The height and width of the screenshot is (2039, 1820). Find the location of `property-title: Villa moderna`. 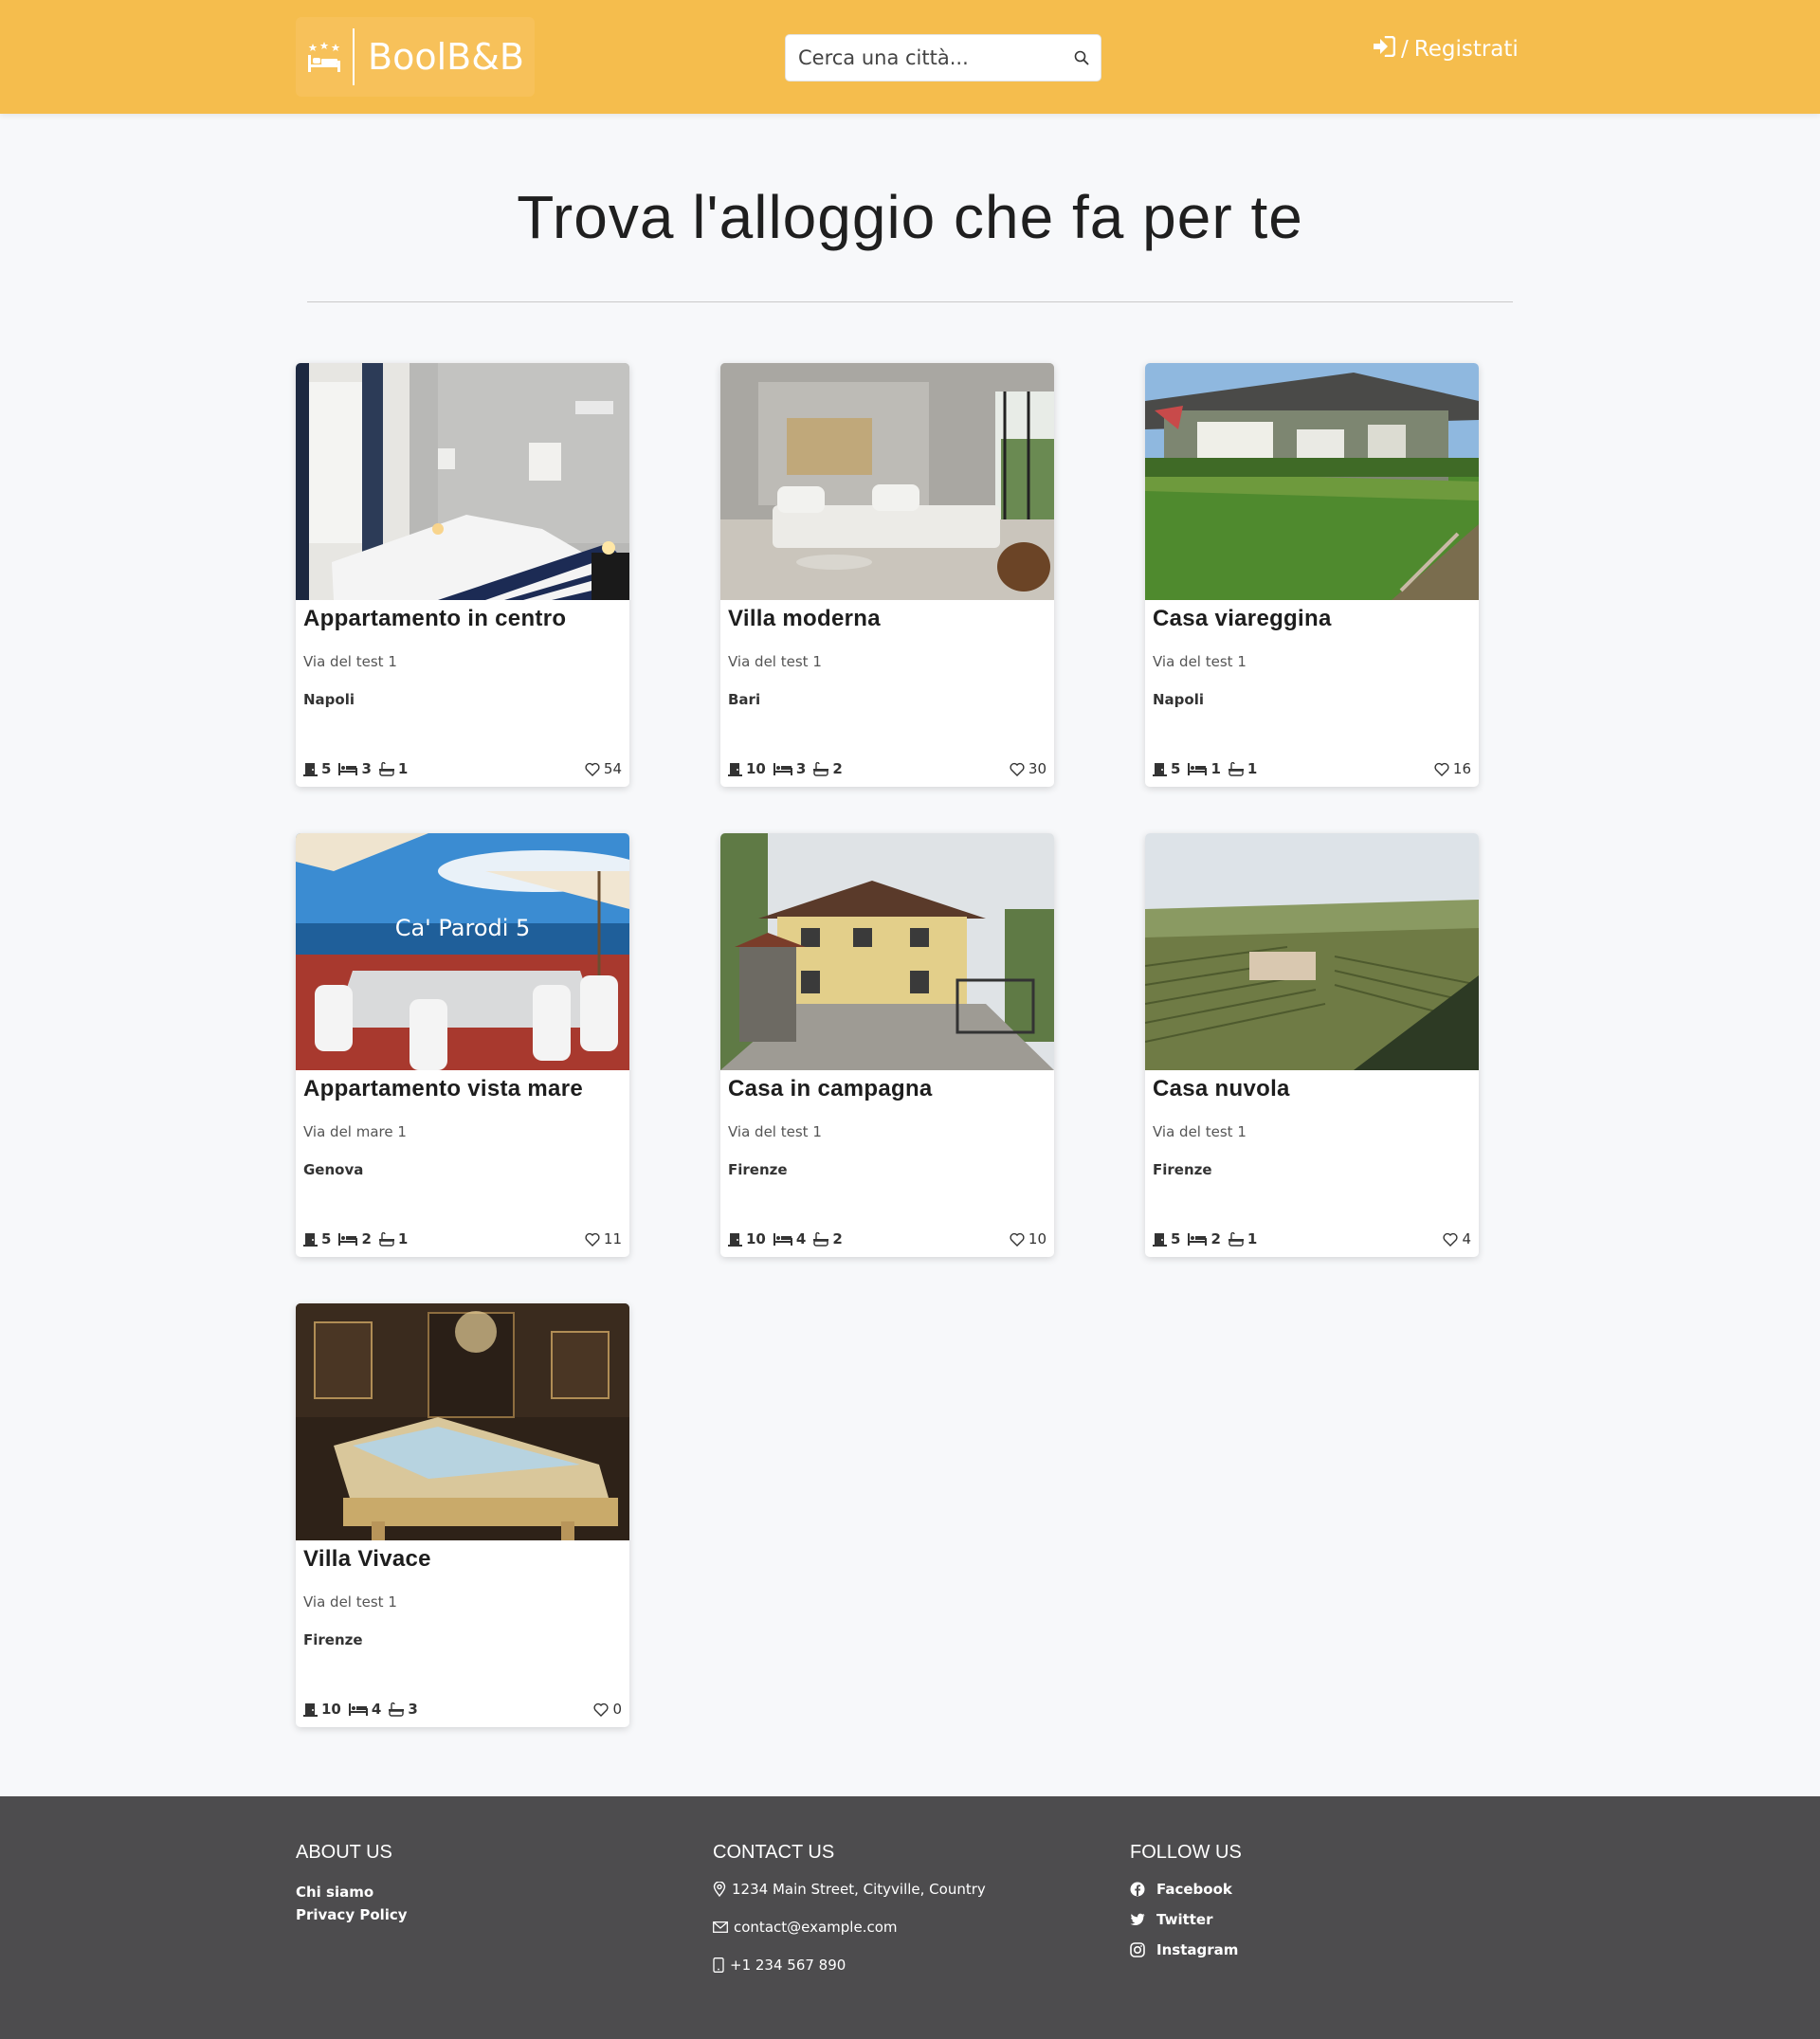

property-title: Villa moderna is located at coordinates (804, 619).